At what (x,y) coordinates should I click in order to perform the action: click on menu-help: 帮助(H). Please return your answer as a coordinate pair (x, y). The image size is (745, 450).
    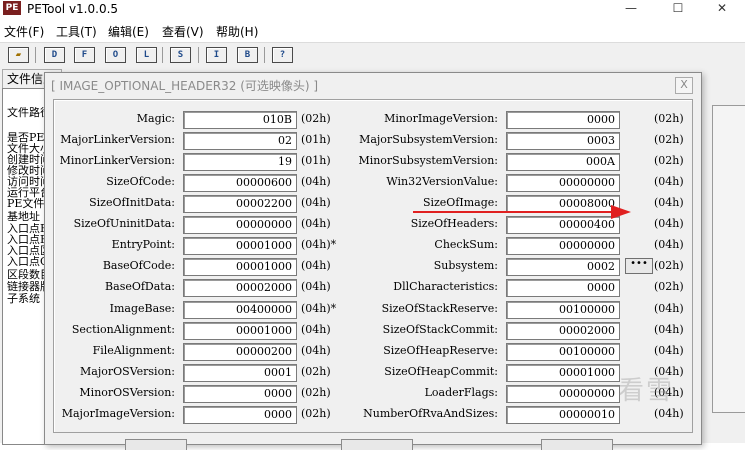
    Looking at the image, I should click on (237, 31).